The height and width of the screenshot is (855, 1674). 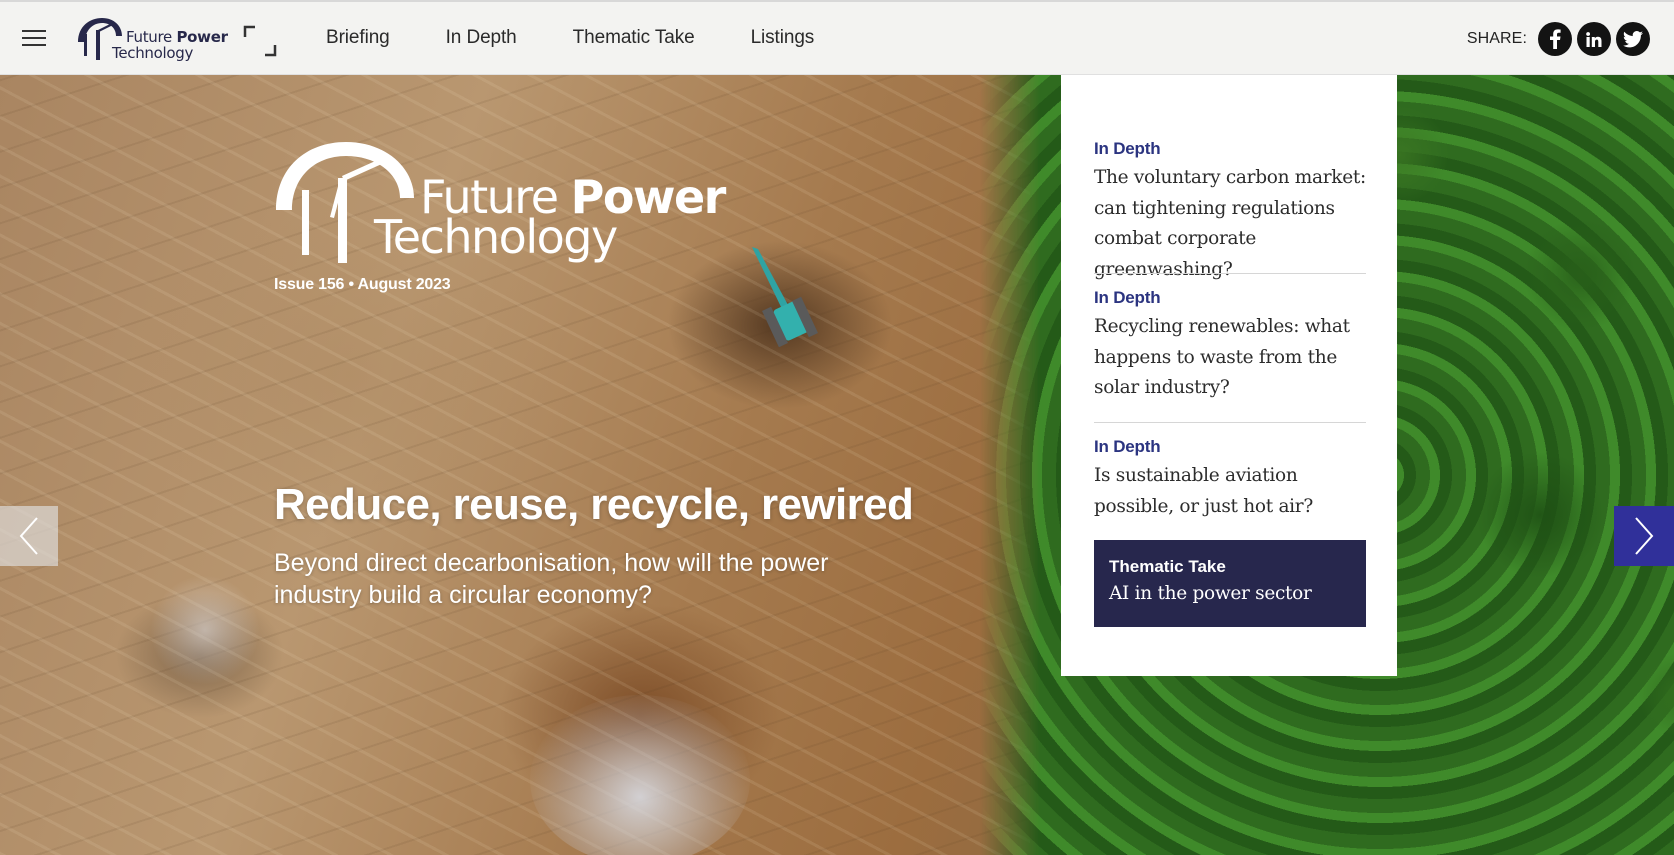 What do you see at coordinates (1594, 39) in the screenshot?
I see `linkedin-icon` at bounding box center [1594, 39].